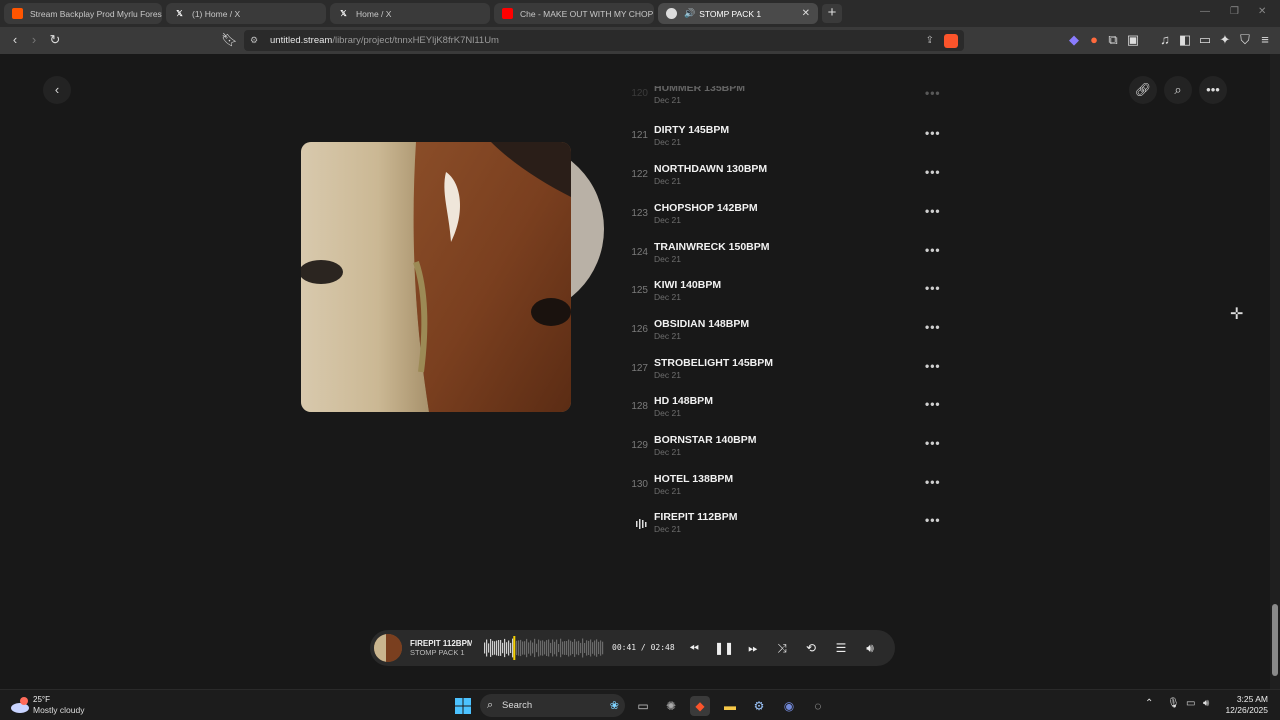 This screenshot has width=1280, height=720. What do you see at coordinates (930, 40) in the screenshot?
I see `share-icon: ⇪` at bounding box center [930, 40].